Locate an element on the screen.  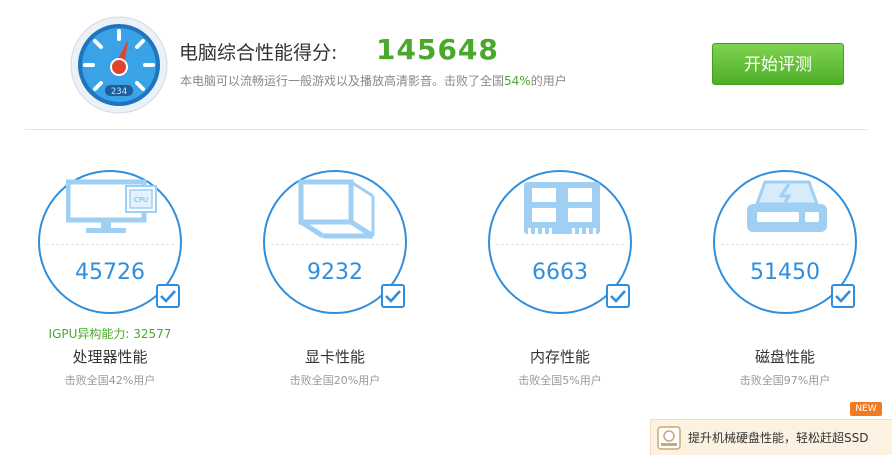
cpu-label: 处理器性能 is located at coordinates (110, 357).